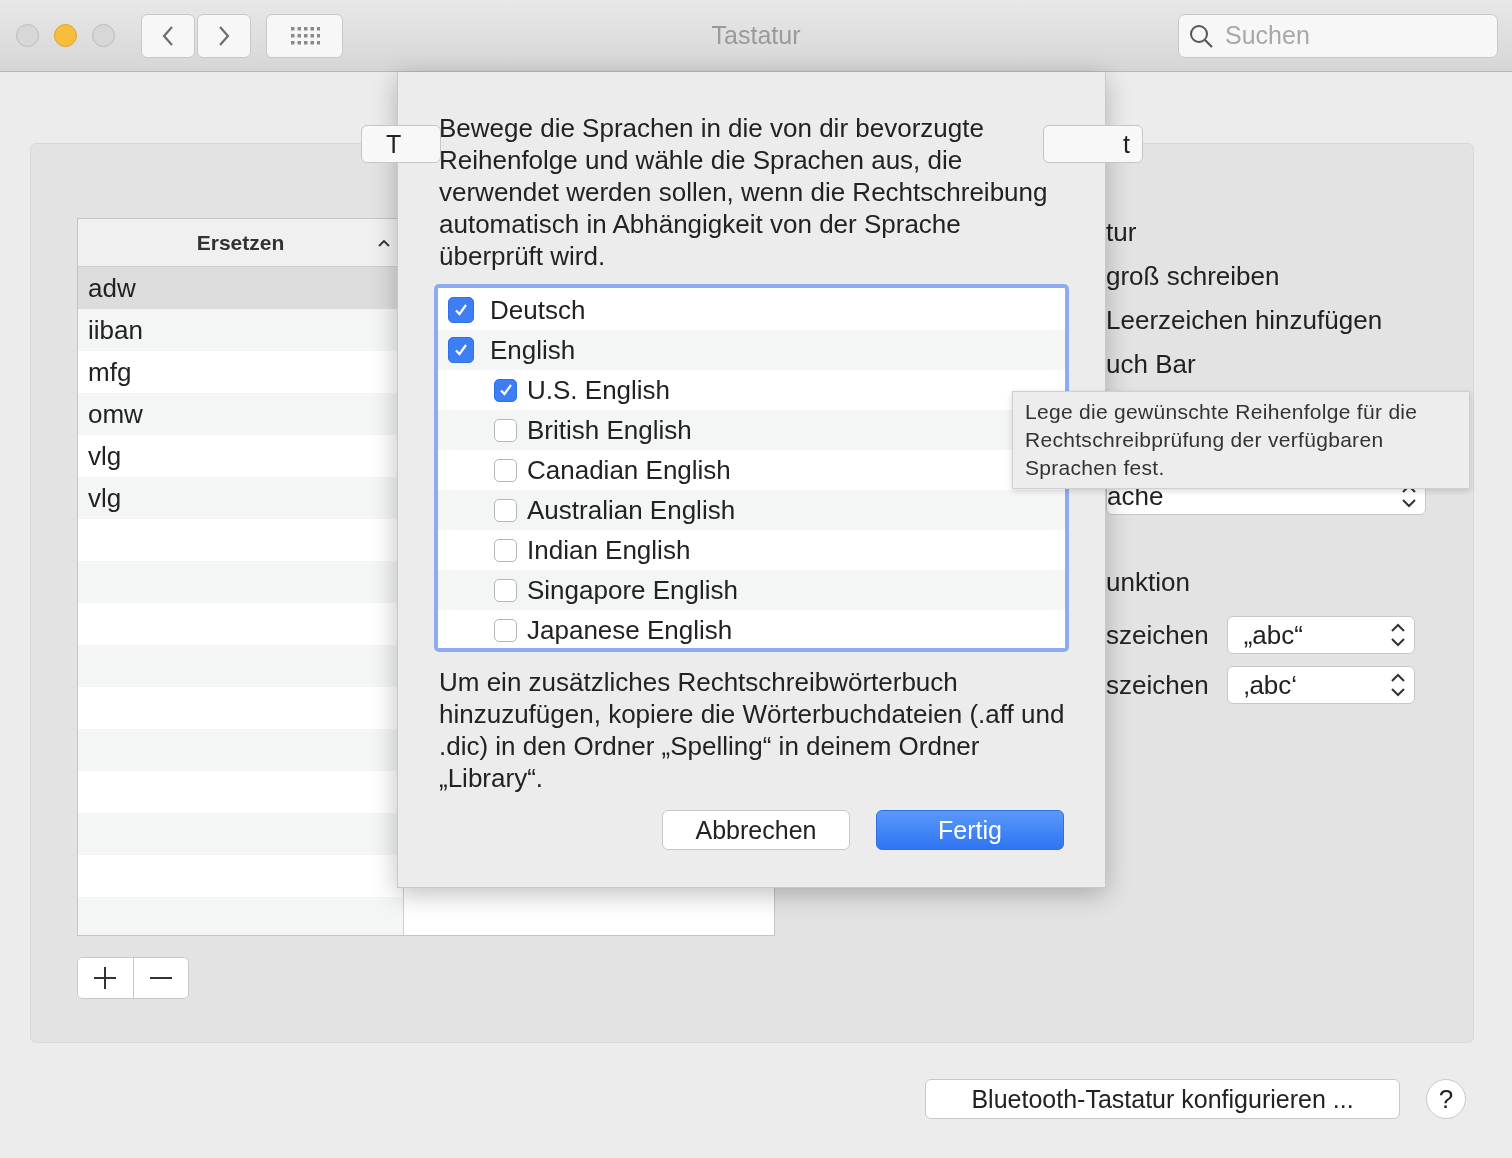  Describe the element at coordinates (1446, 1099) in the screenshot. I see `help-button: ?` at that location.